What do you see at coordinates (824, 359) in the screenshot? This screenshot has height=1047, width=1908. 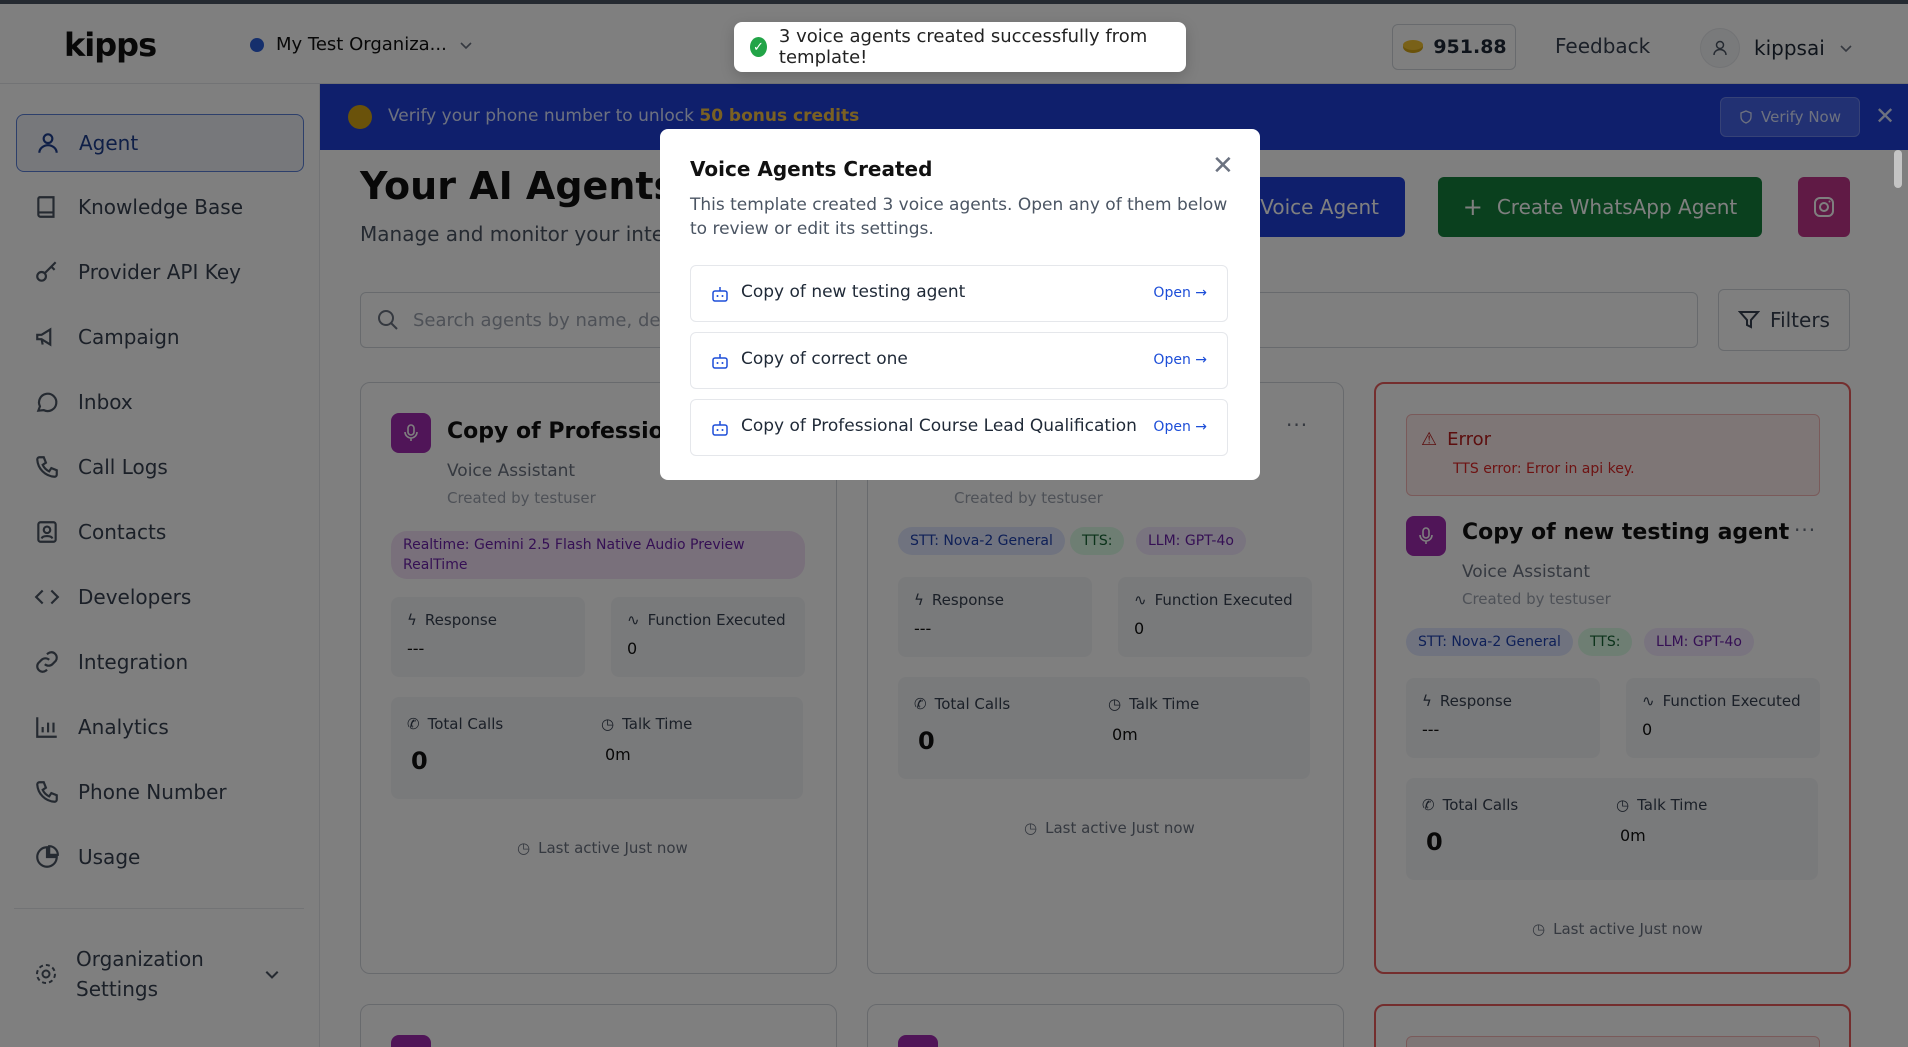 I see `created-agent-name: Copy of correct one` at bounding box center [824, 359].